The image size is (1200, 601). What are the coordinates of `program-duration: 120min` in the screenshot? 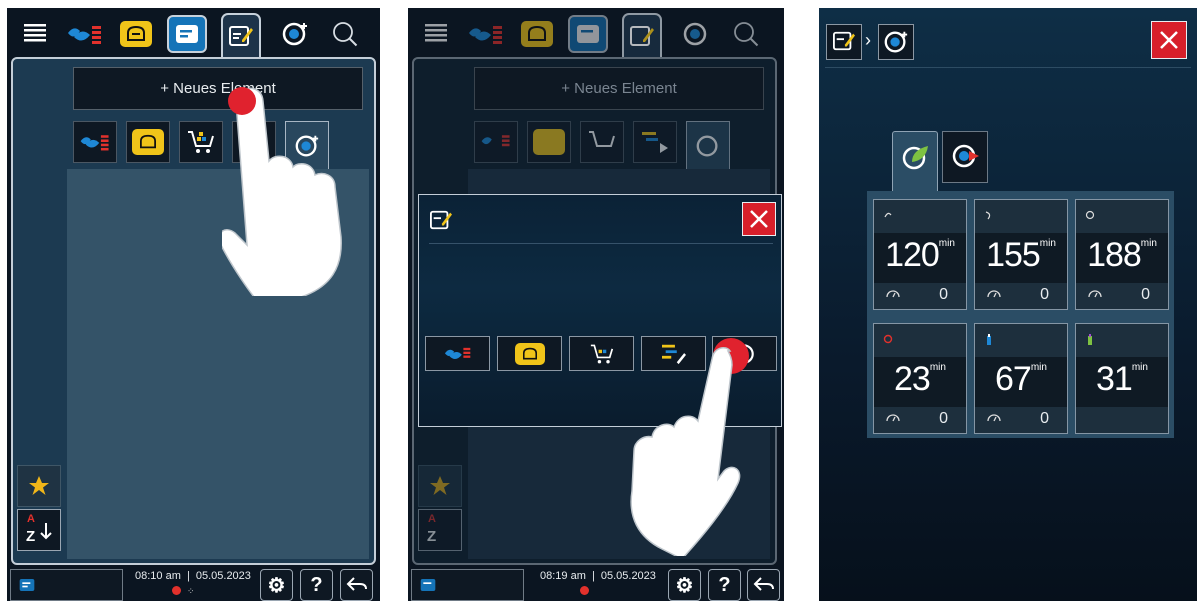 It's located at (920, 255).